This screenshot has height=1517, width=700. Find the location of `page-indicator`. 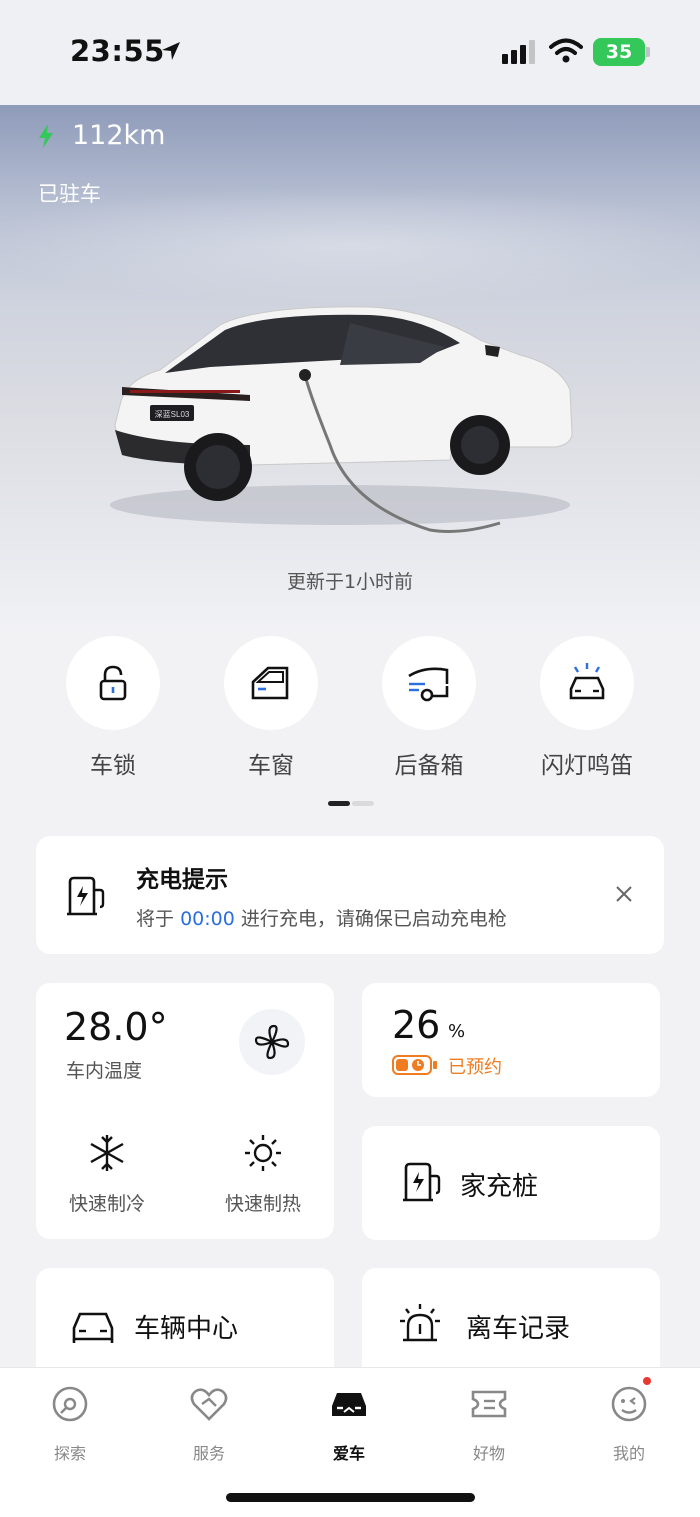

page-indicator is located at coordinates (351, 804).